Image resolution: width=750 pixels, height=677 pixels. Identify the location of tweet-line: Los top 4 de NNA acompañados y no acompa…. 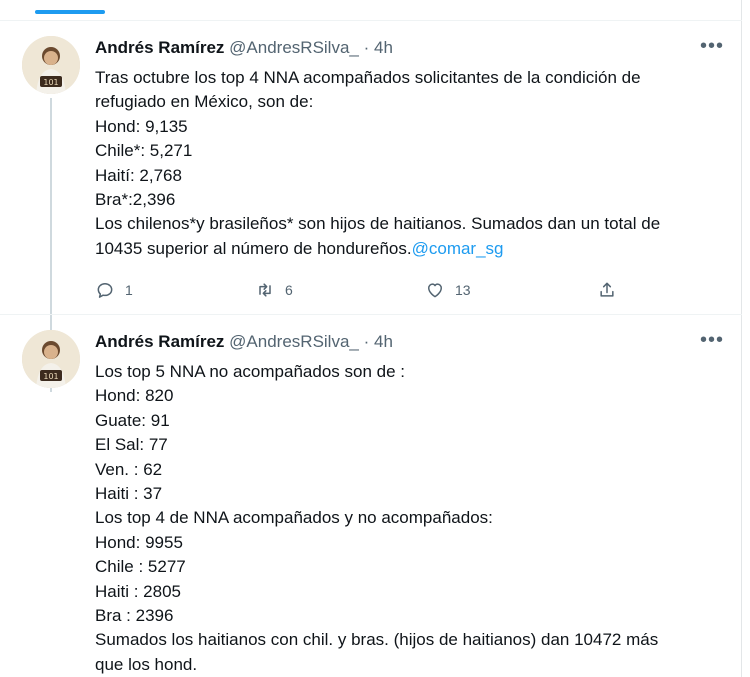
(294, 518).